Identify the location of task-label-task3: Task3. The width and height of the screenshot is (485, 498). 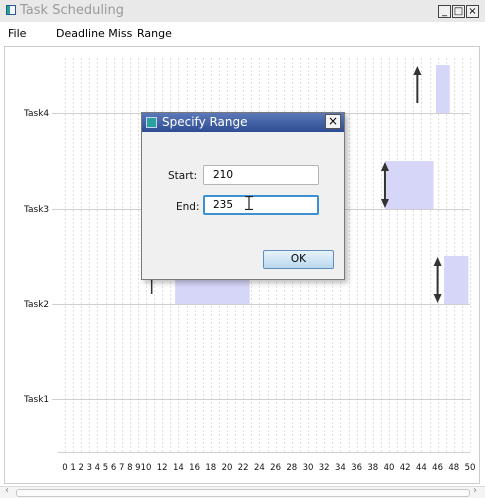
(37, 210).